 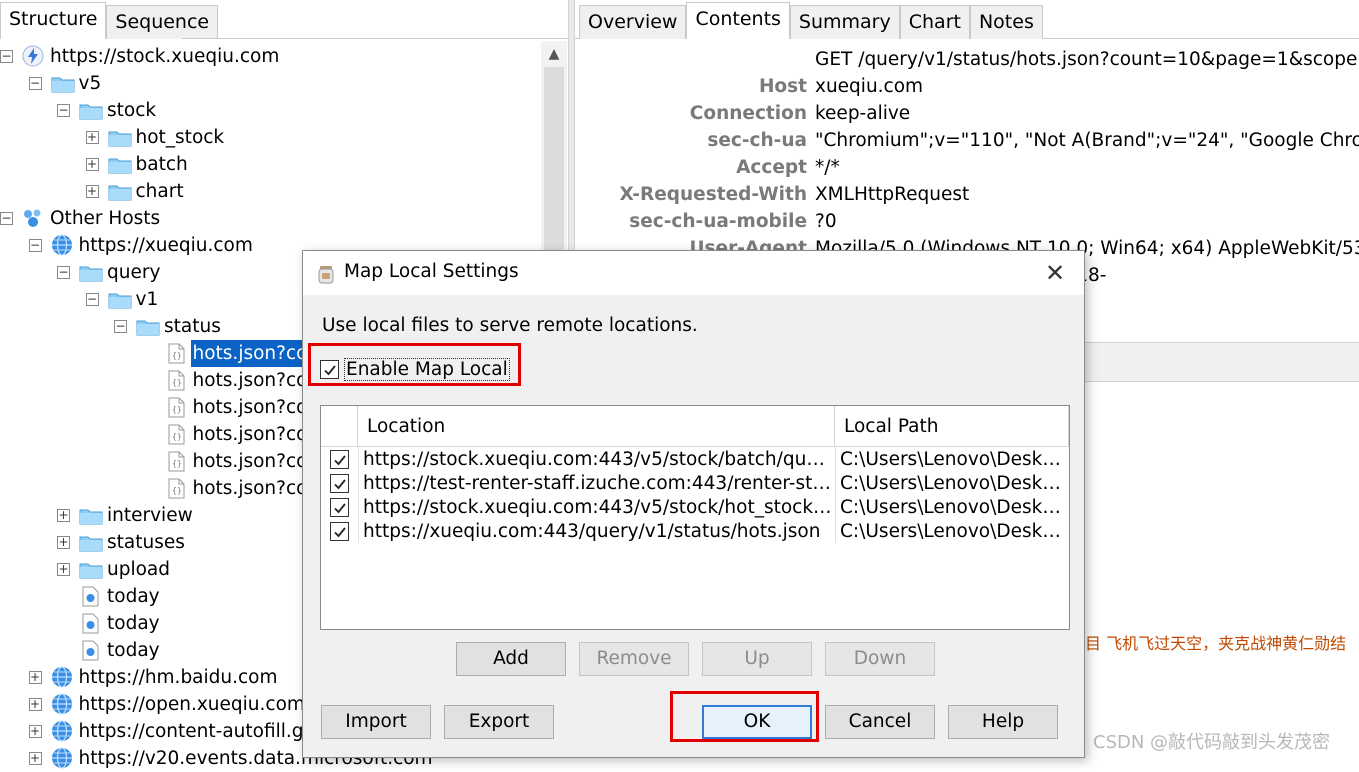 I want to click on tab-overview: Overview, so click(x=633, y=22).